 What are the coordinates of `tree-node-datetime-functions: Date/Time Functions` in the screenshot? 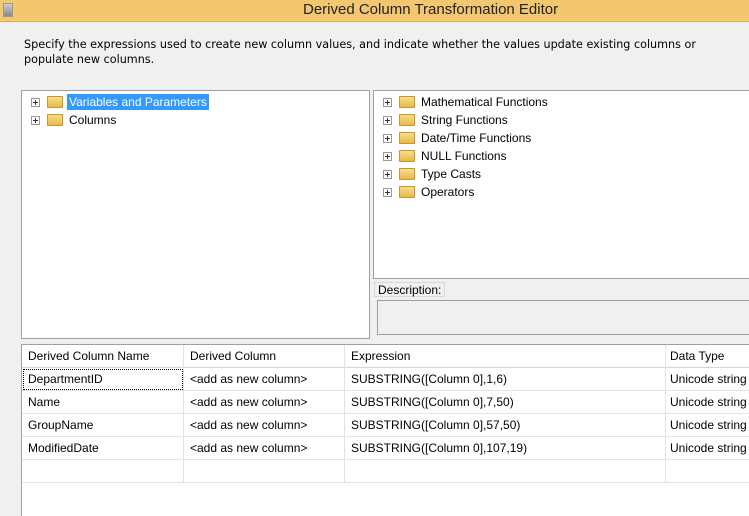 It's located at (458, 138).